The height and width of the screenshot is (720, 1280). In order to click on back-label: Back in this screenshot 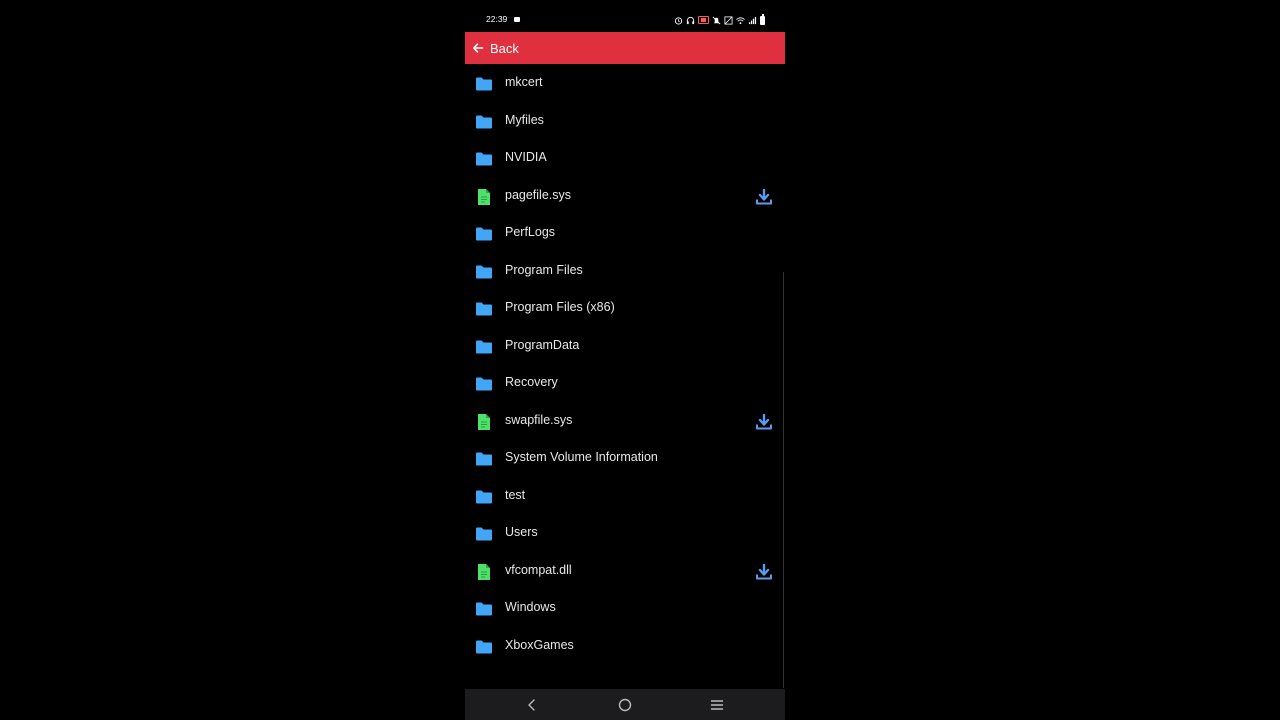, I will do `click(504, 48)`.